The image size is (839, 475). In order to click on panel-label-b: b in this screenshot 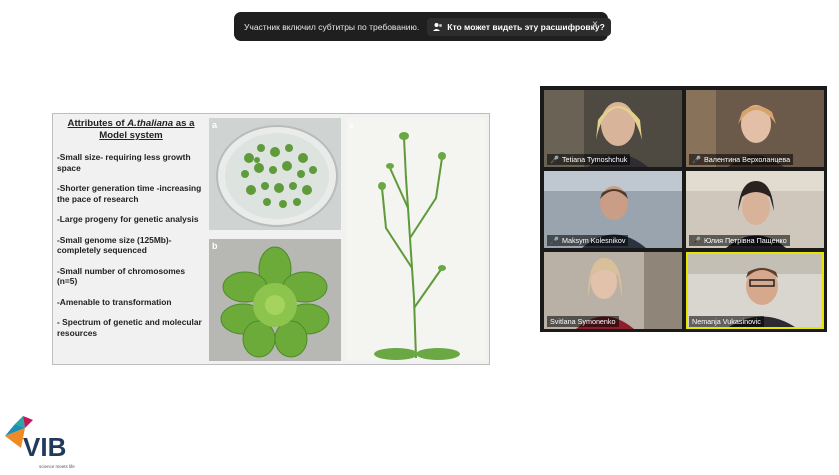, I will do `click(215, 246)`.